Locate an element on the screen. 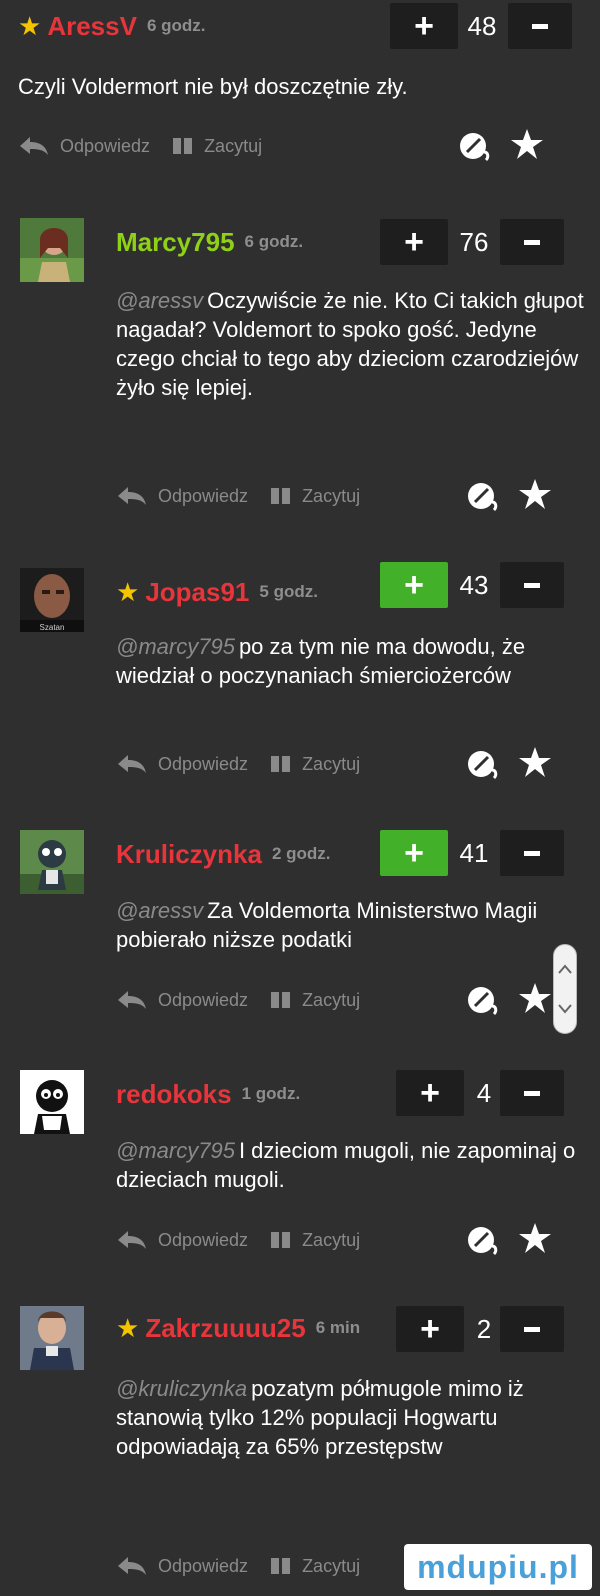  username: Marcy795 is located at coordinates (175, 242).